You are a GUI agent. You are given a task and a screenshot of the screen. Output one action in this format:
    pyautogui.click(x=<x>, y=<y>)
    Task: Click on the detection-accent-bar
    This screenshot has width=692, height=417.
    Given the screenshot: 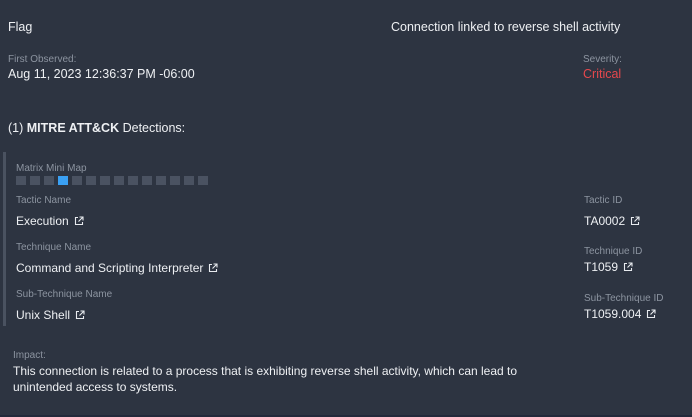 What is the action you would take?
    pyautogui.click(x=4, y=239)
    